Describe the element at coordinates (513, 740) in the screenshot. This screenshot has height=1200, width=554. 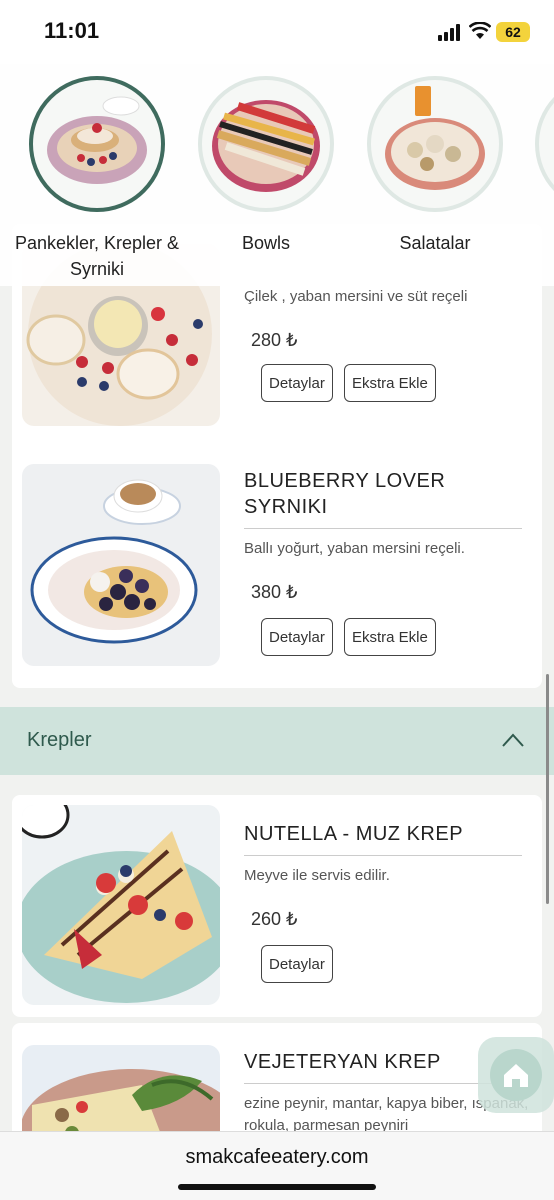
I see `chevron-up-icon` at that location.